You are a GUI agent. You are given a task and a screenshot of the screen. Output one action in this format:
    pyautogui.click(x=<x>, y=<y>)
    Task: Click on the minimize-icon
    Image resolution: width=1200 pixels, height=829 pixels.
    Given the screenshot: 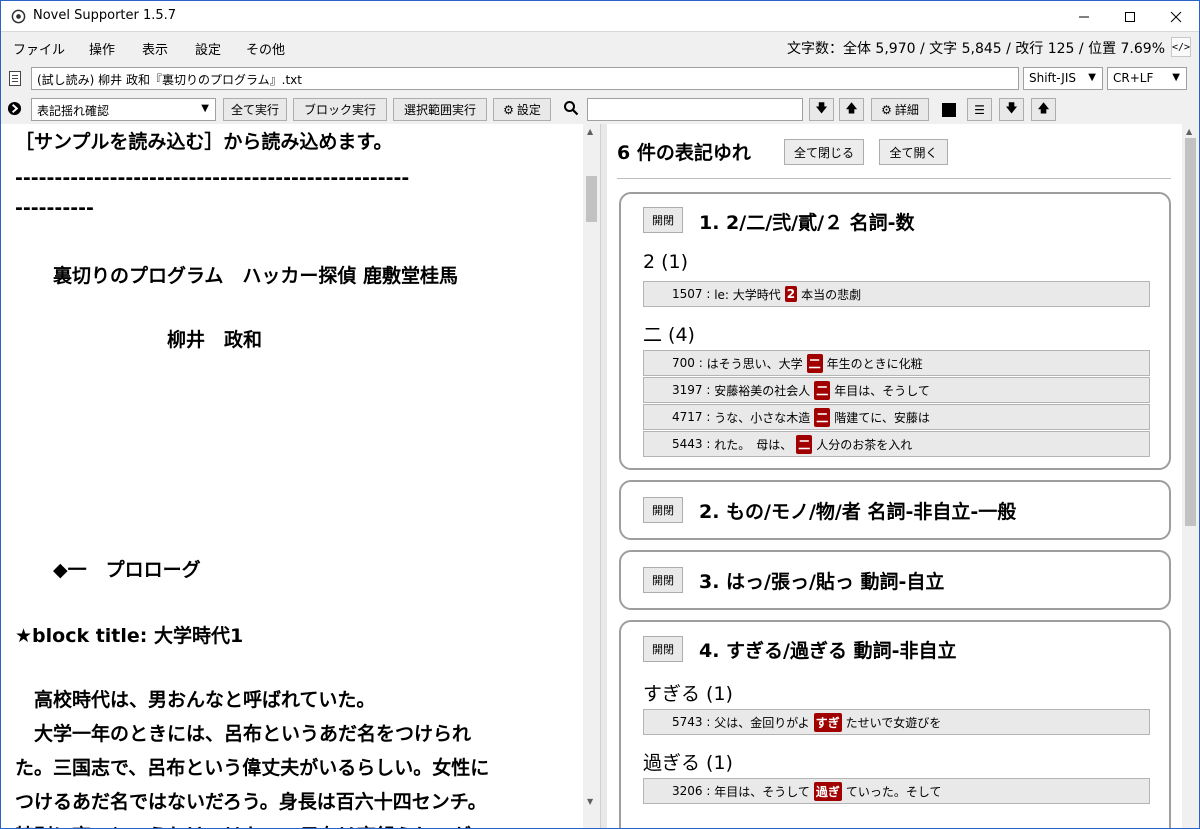 What is the action you would take?
    pyautogui.click(x=1084, y=16)
    